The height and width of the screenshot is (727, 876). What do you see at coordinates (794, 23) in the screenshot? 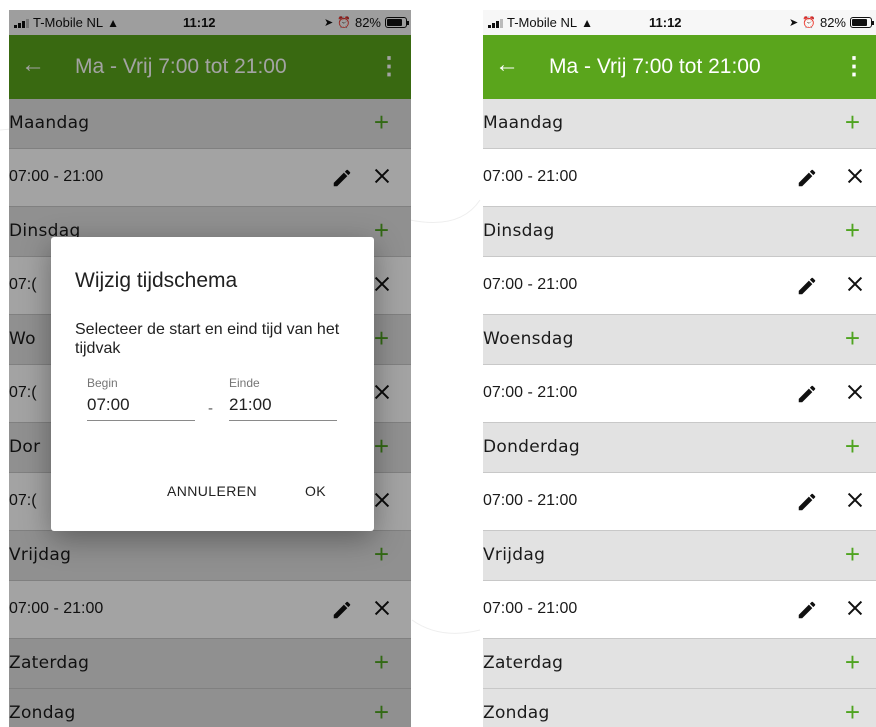
I see `location-icon: ➤` at bounding box center [794, 23].